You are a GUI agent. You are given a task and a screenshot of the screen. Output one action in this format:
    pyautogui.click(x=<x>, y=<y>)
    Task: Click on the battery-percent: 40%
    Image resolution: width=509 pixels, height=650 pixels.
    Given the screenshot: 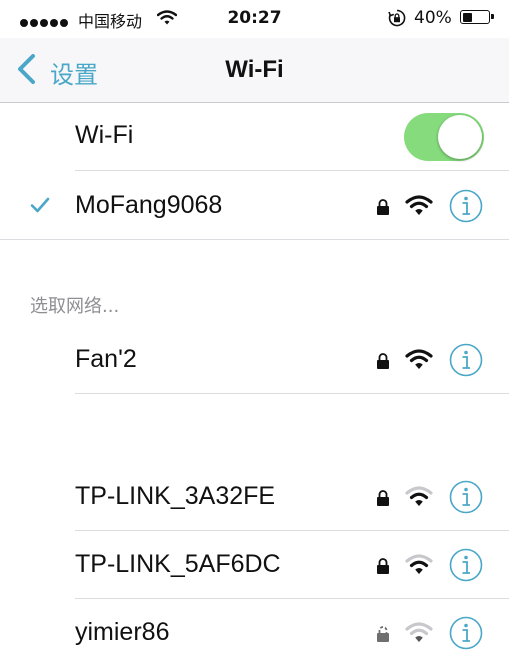 What is the action you would take?
    pyautogui.click(x=433, y=18)
    